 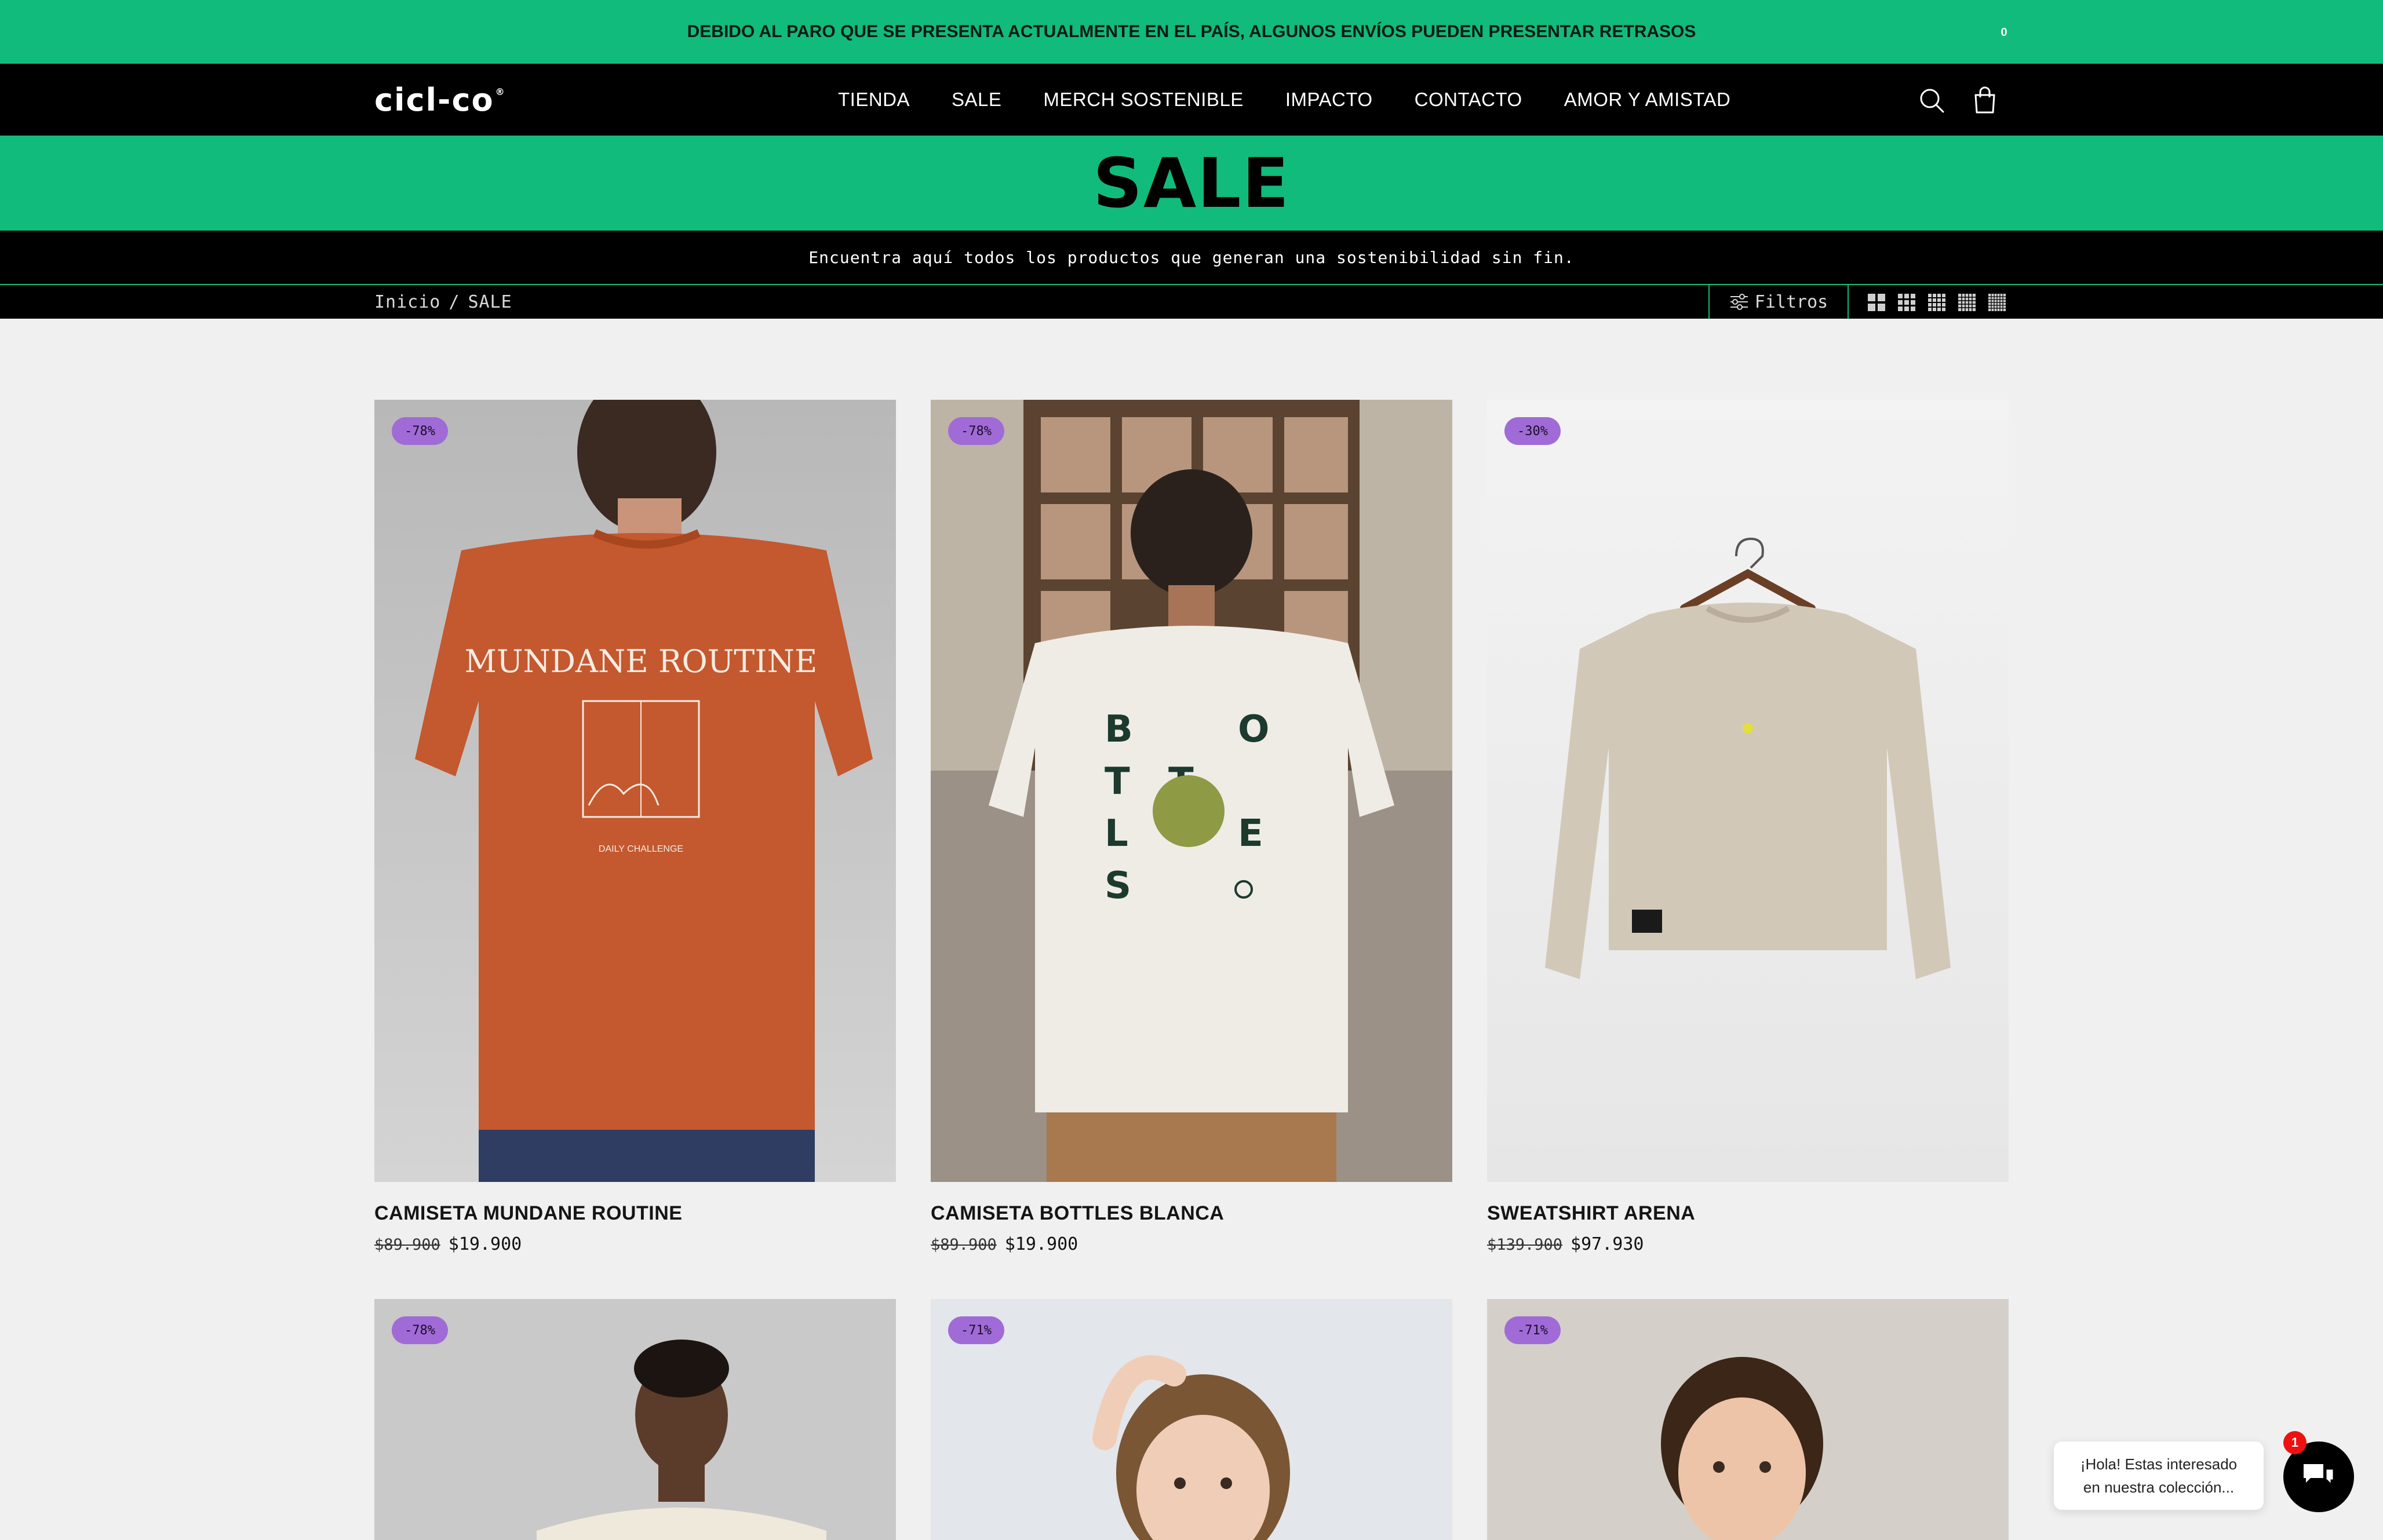 I want to click on chat-greeting-line-1: ¡Hola! Estas interesado, so click(x=2159, y=1464).